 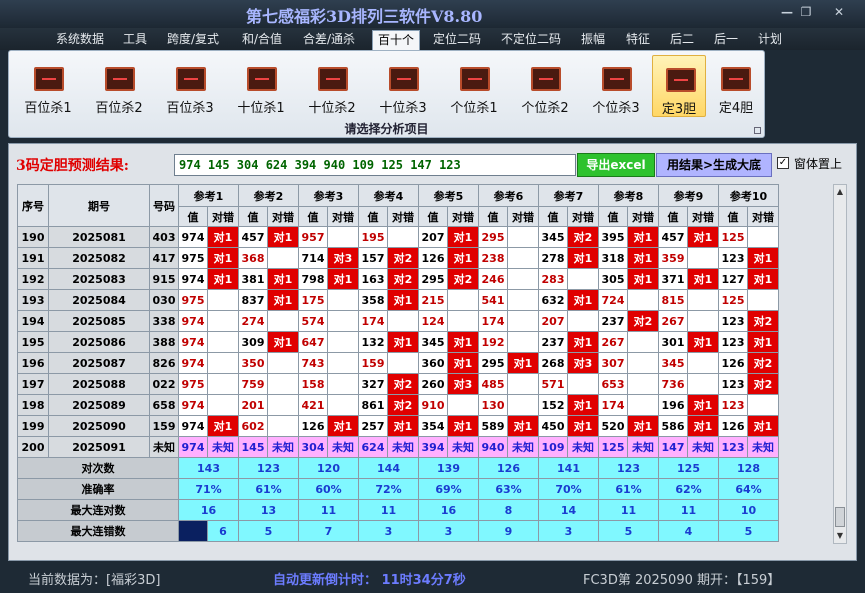 What do you see at coordinates (493, 342) in the screenshot?
I see `ref-value: 192` at bounding box center [493, 342].